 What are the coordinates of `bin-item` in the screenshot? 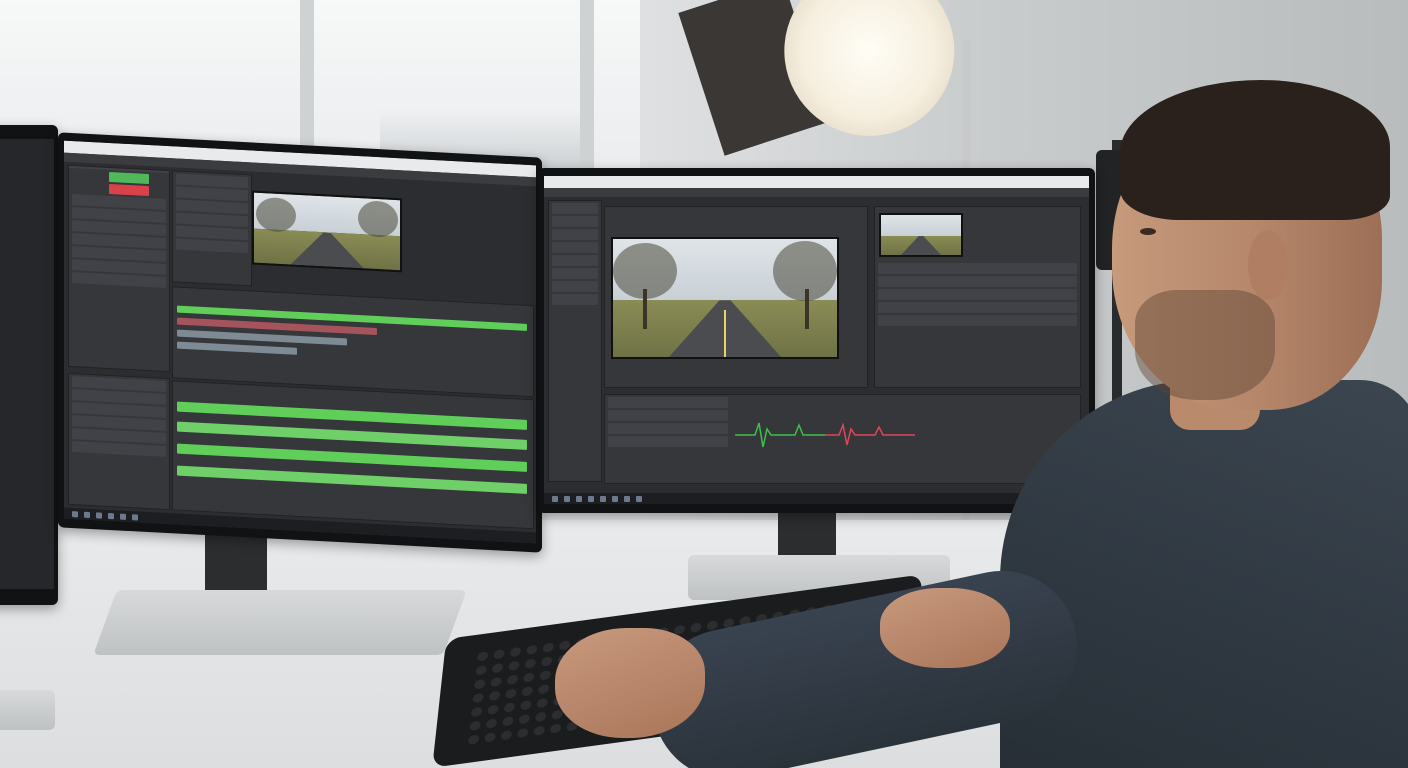 It's located at (119, 280).